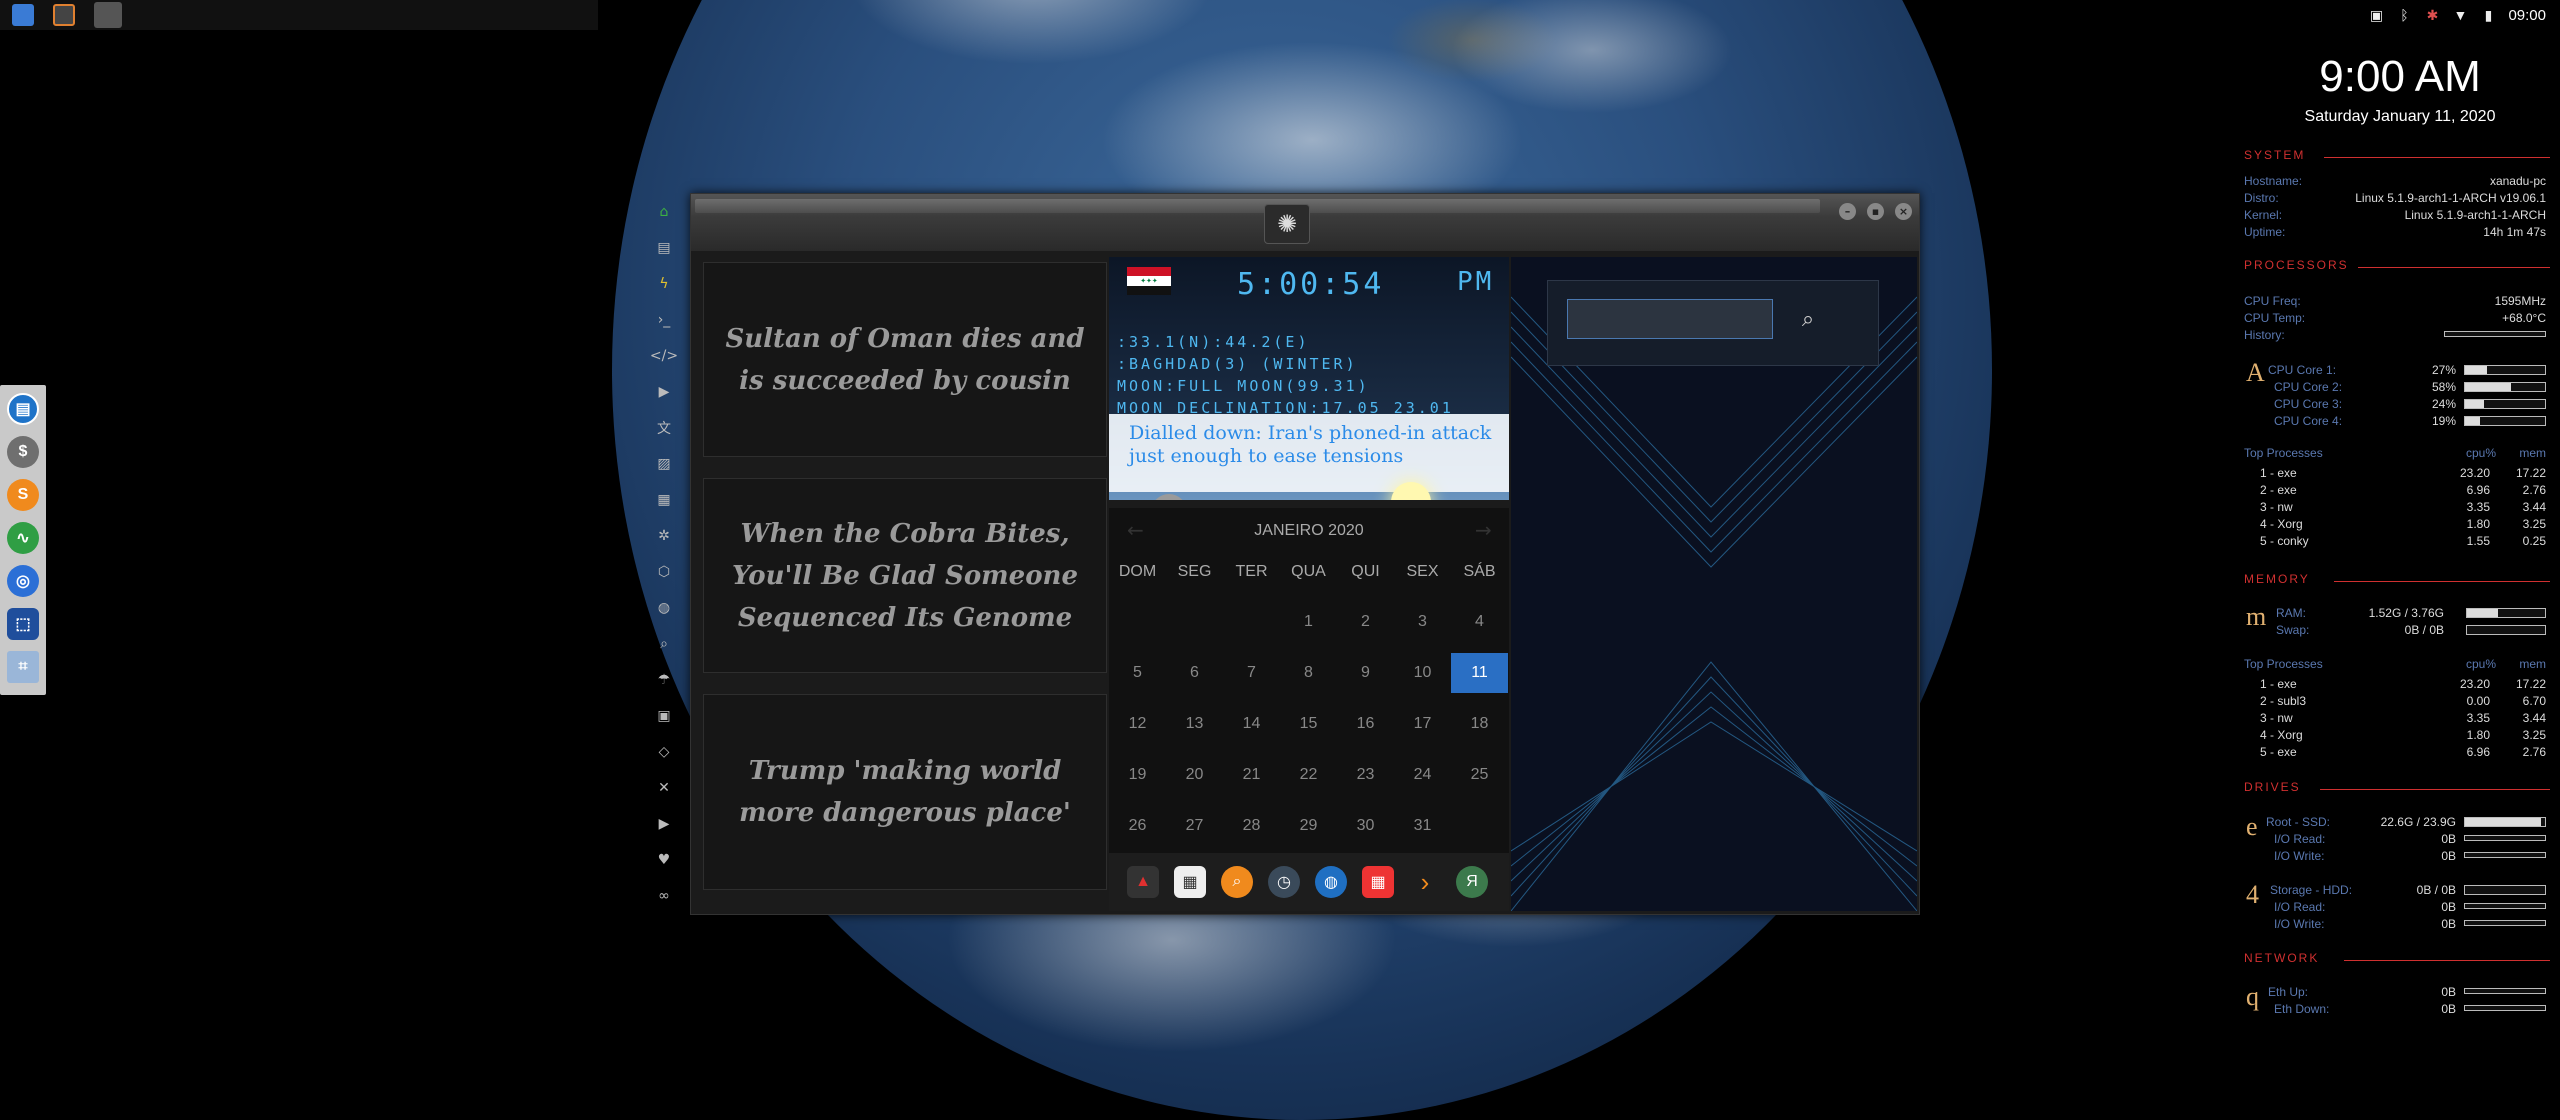 This screenshot has height=1120, width=2560. What do you see at coordinates (23, 667) in the screenshot?
I see `web-browser-icon: ⌗` at bounding box center [23, 667].